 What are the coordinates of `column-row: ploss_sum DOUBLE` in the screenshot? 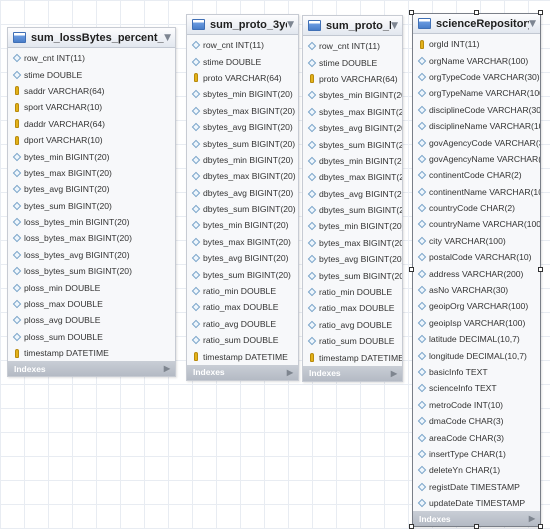 It's located at (91, 337).